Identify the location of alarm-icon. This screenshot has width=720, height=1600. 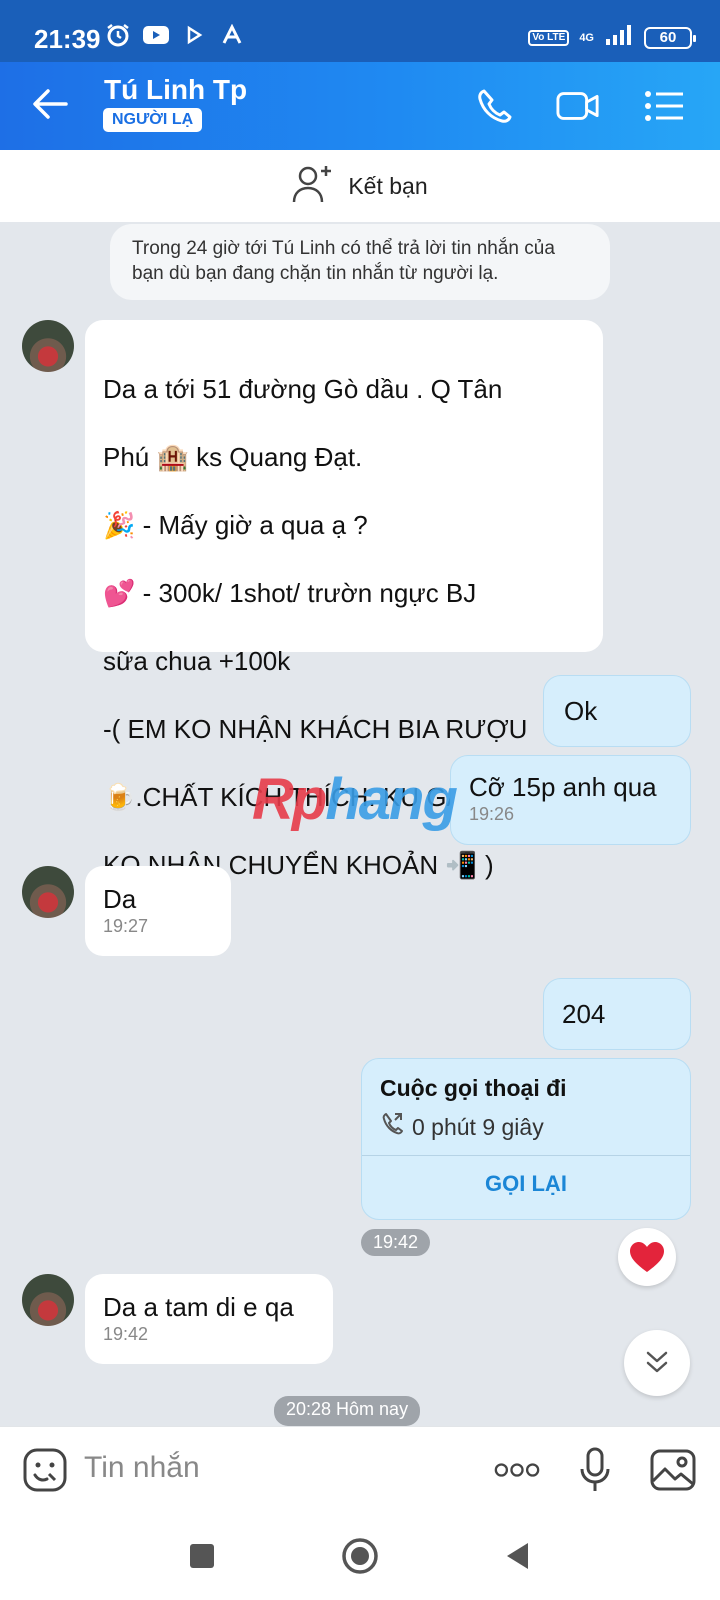
(118, 35).